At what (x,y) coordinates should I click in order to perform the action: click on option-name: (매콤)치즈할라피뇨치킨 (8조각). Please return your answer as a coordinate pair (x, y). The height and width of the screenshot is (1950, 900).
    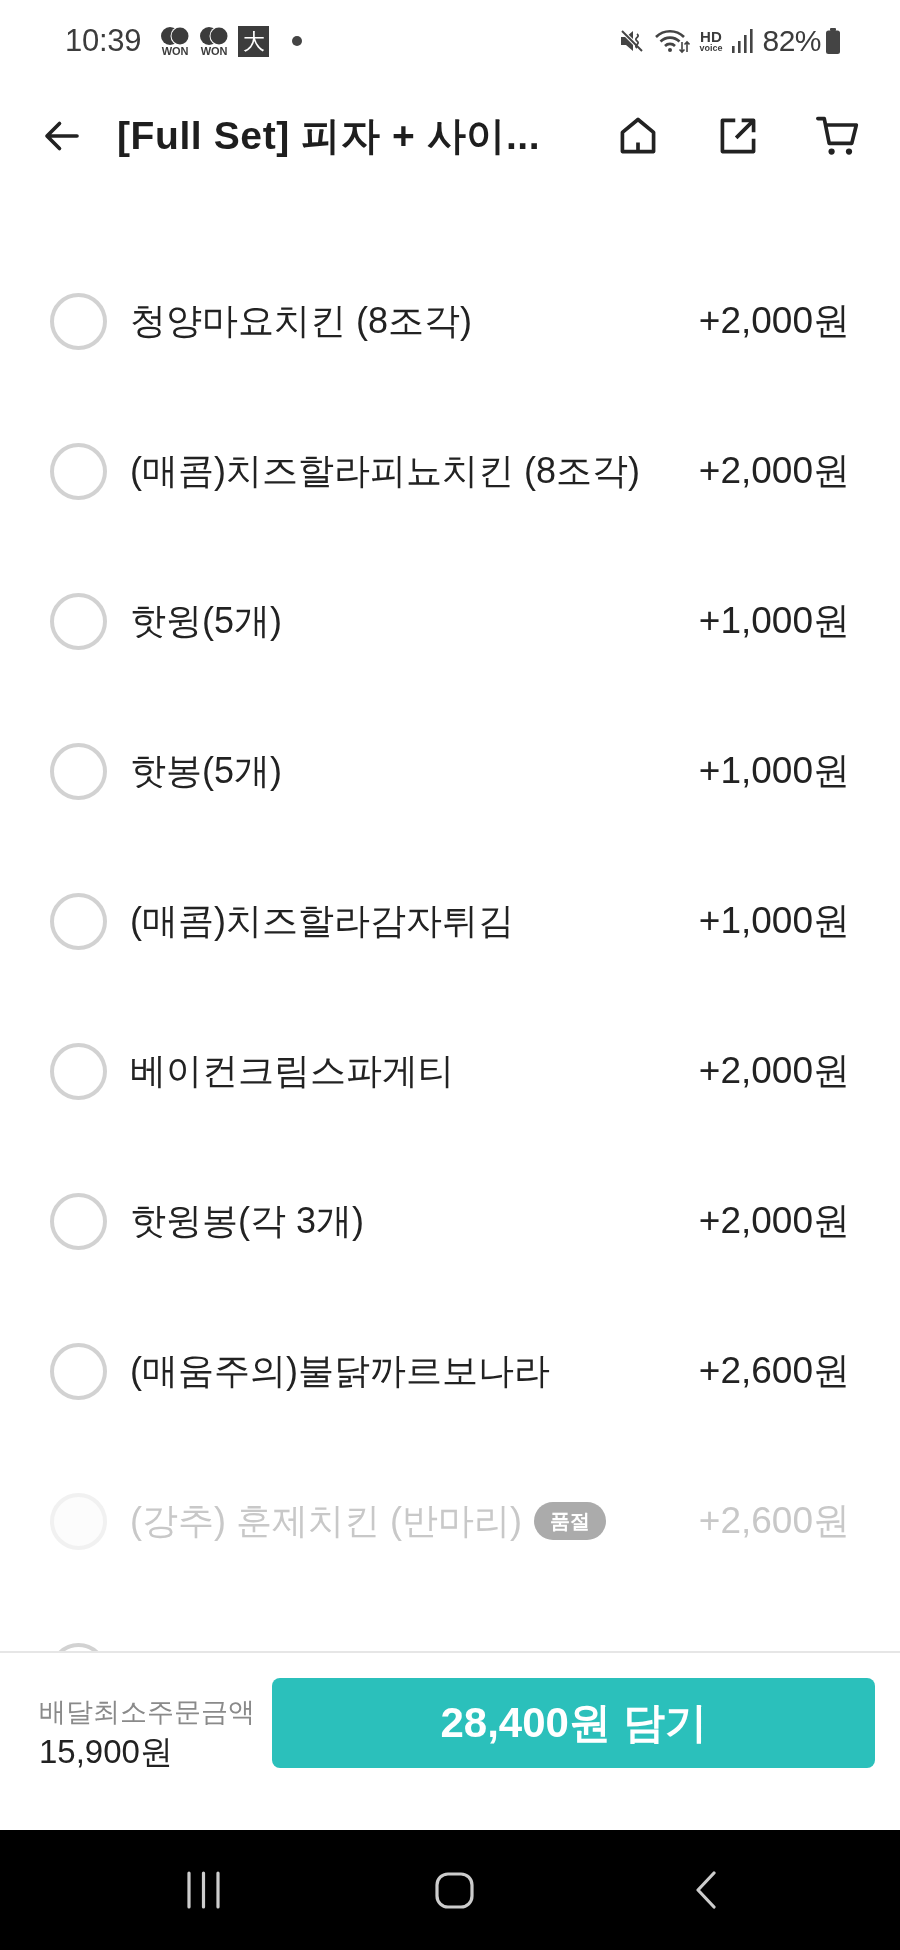
    Looking at the image, I should click on (385, 470).